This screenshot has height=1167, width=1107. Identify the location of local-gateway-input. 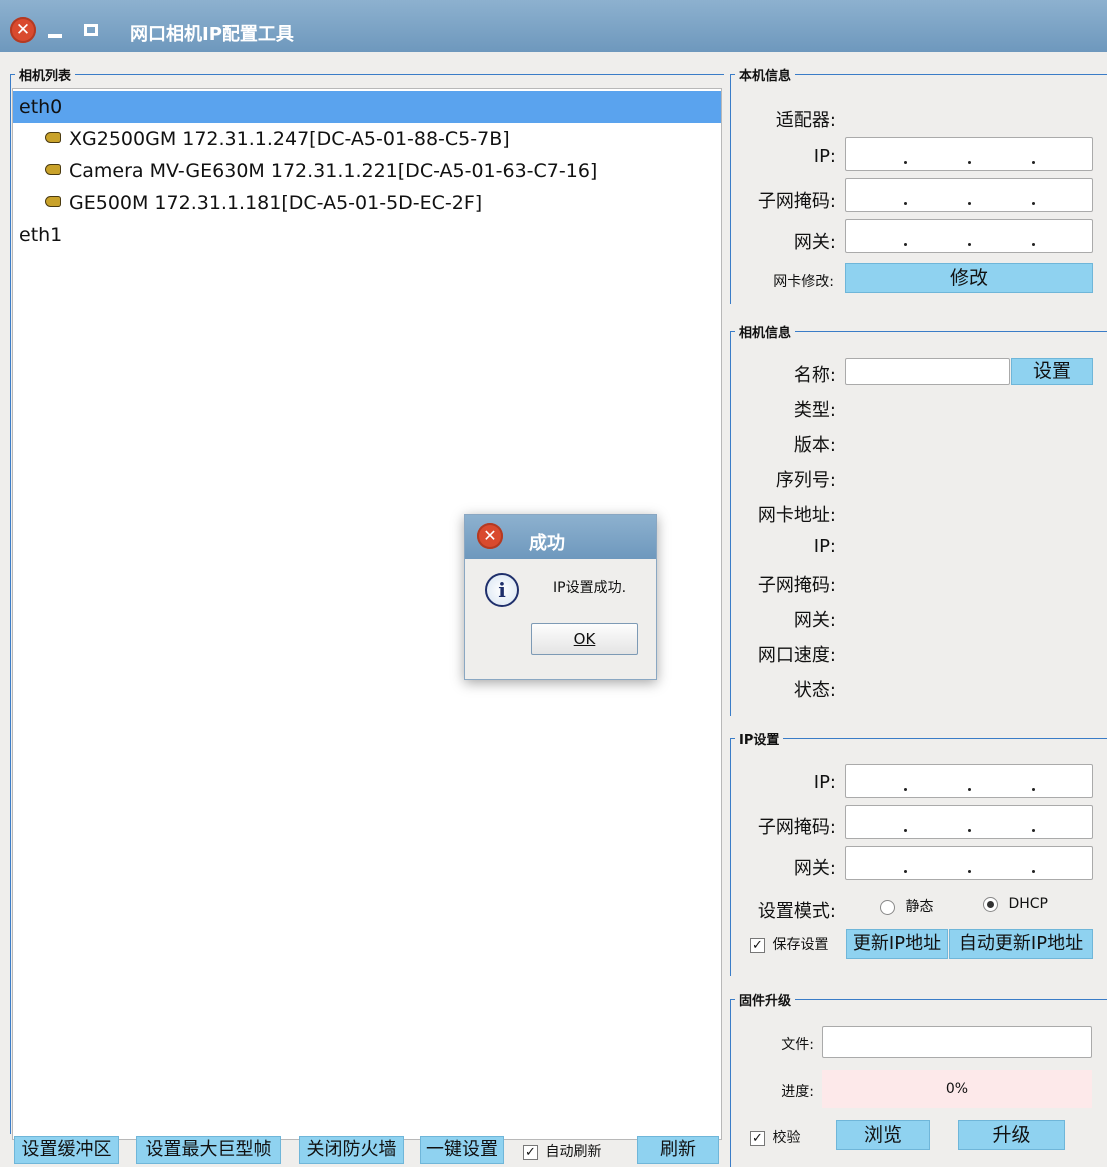
(969, 236).